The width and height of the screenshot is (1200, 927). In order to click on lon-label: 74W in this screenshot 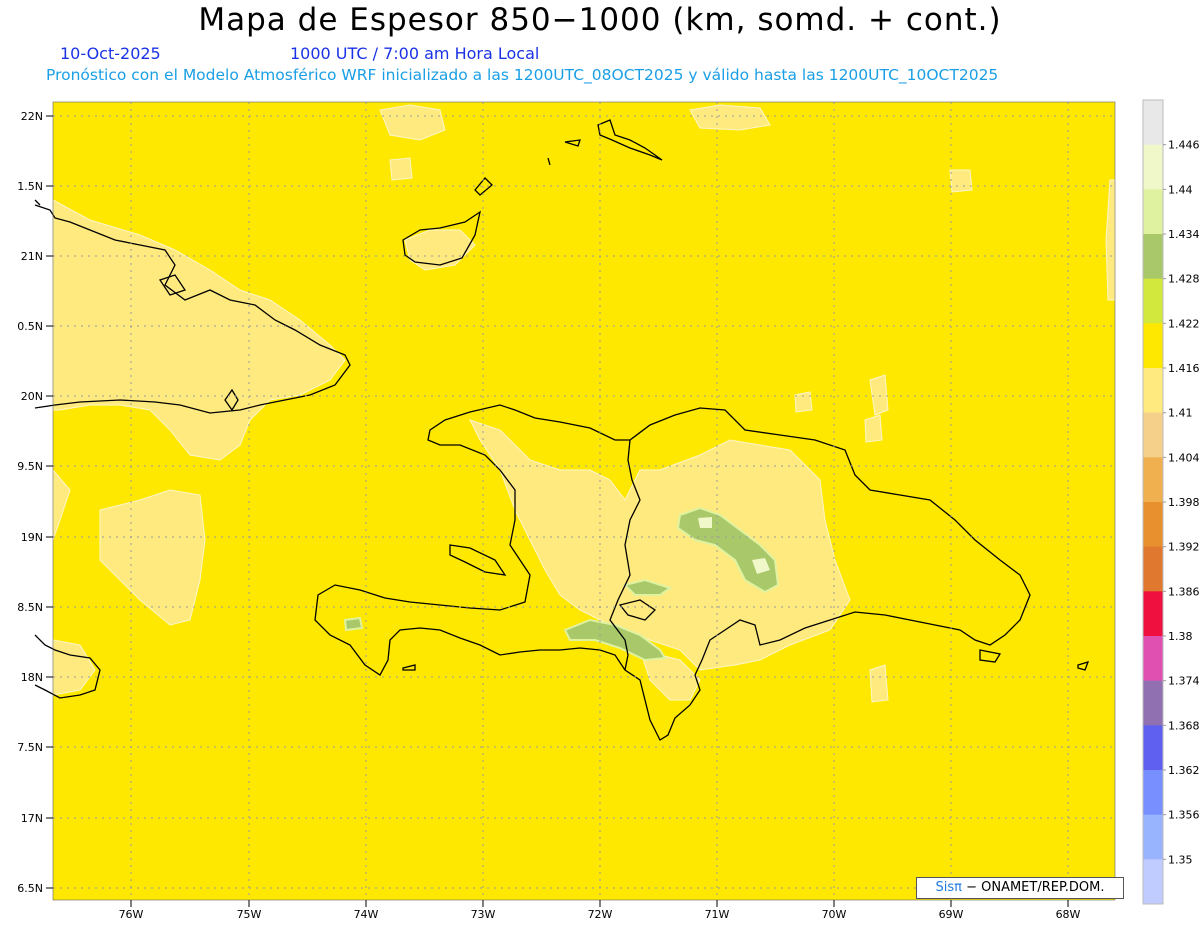, I will do `click(366, 914)`.